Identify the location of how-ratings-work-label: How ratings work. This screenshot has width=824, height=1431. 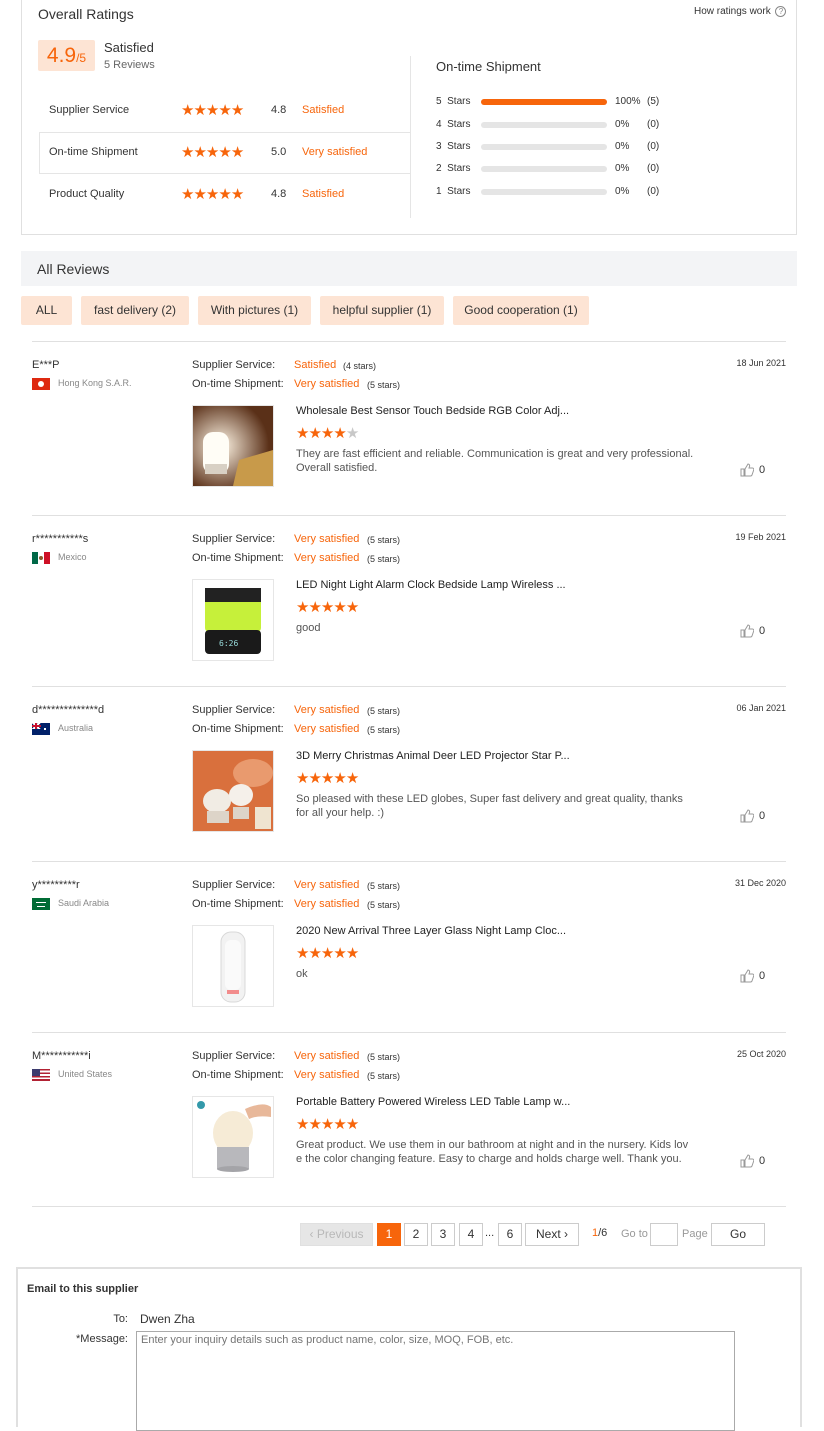
(732, 11).